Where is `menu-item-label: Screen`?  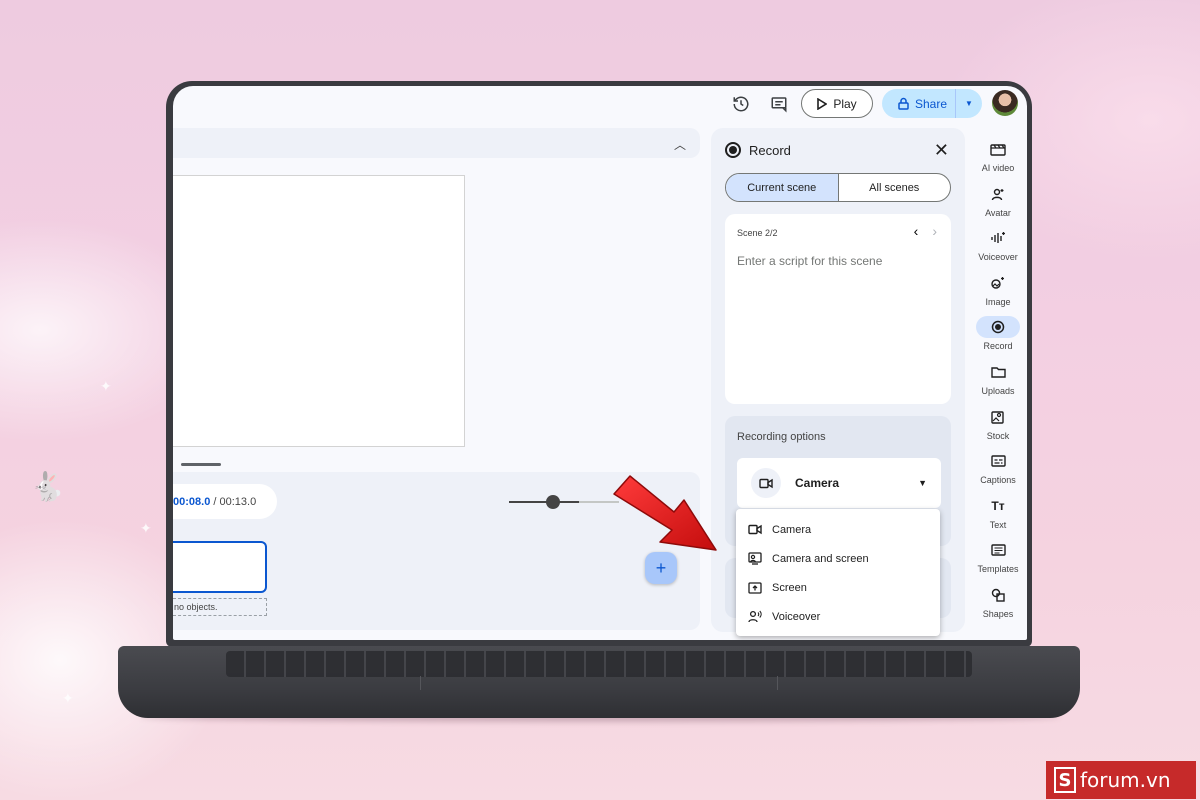 menu-item-label: Screen is located at coordinates (789, 587).